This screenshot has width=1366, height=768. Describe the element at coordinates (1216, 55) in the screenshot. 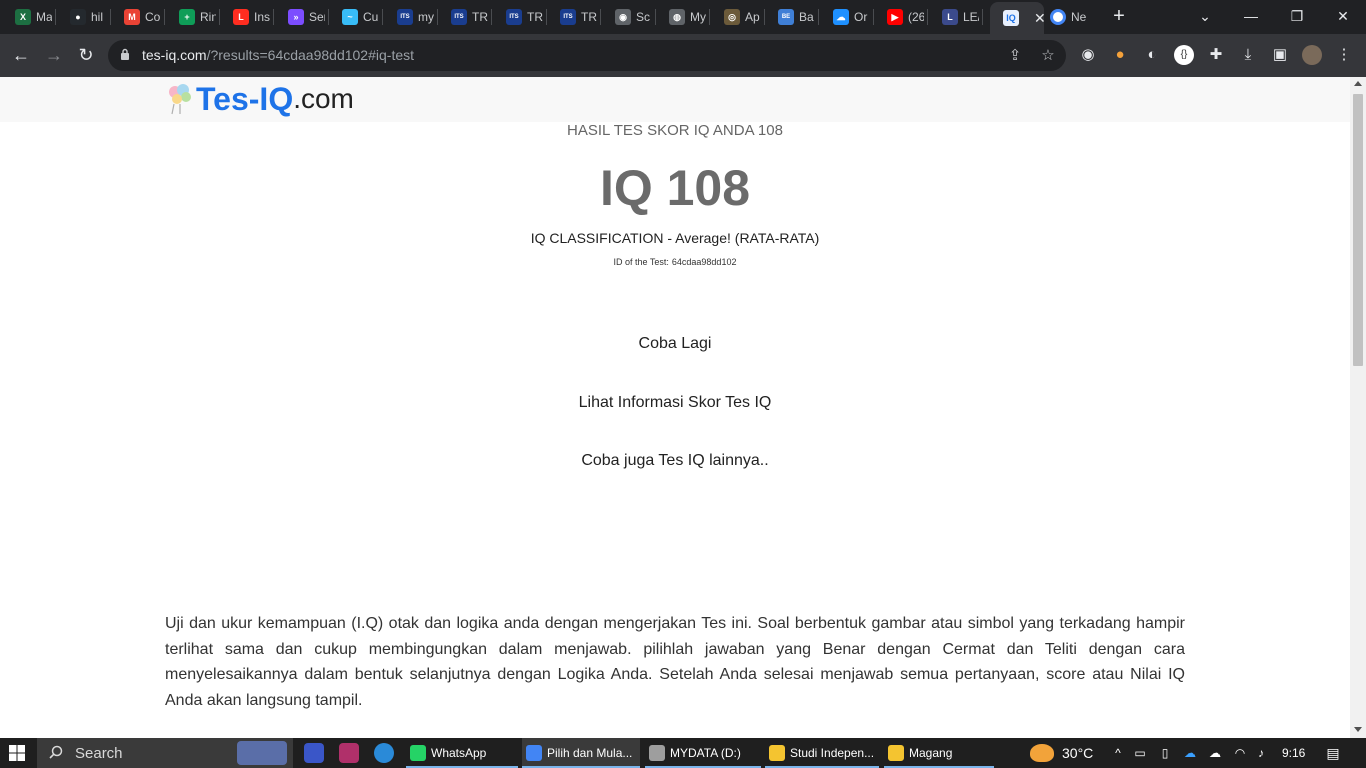

I see `extensions-puzzle-icon: ✚` at that location.